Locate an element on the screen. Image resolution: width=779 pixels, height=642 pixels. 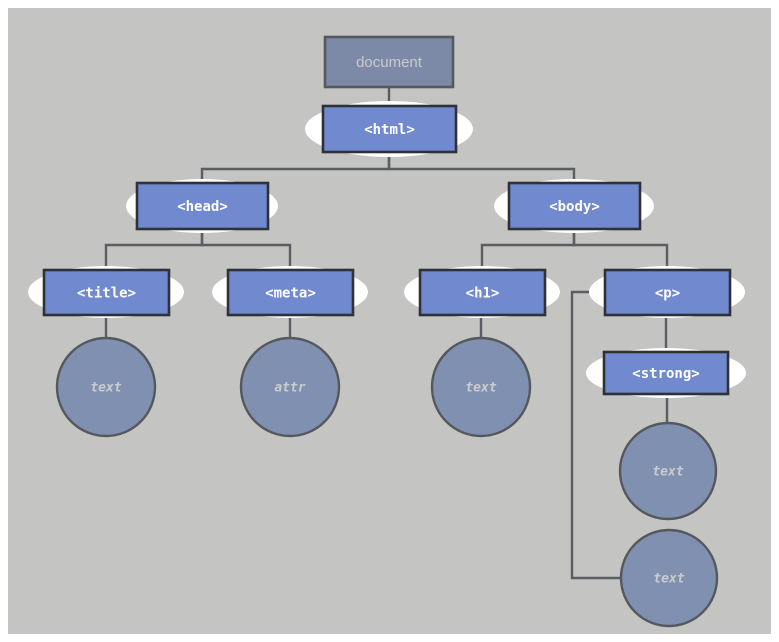
node-strong-text: text is located at coordinates (668, 471).